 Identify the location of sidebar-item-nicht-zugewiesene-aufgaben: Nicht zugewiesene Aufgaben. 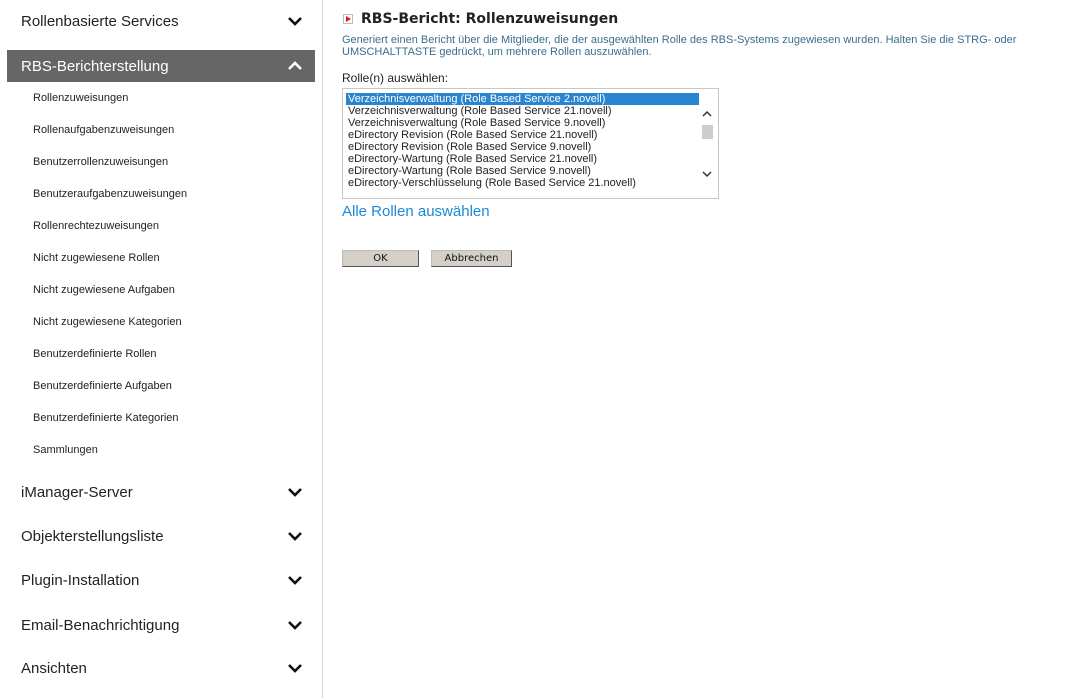
(104, 290).